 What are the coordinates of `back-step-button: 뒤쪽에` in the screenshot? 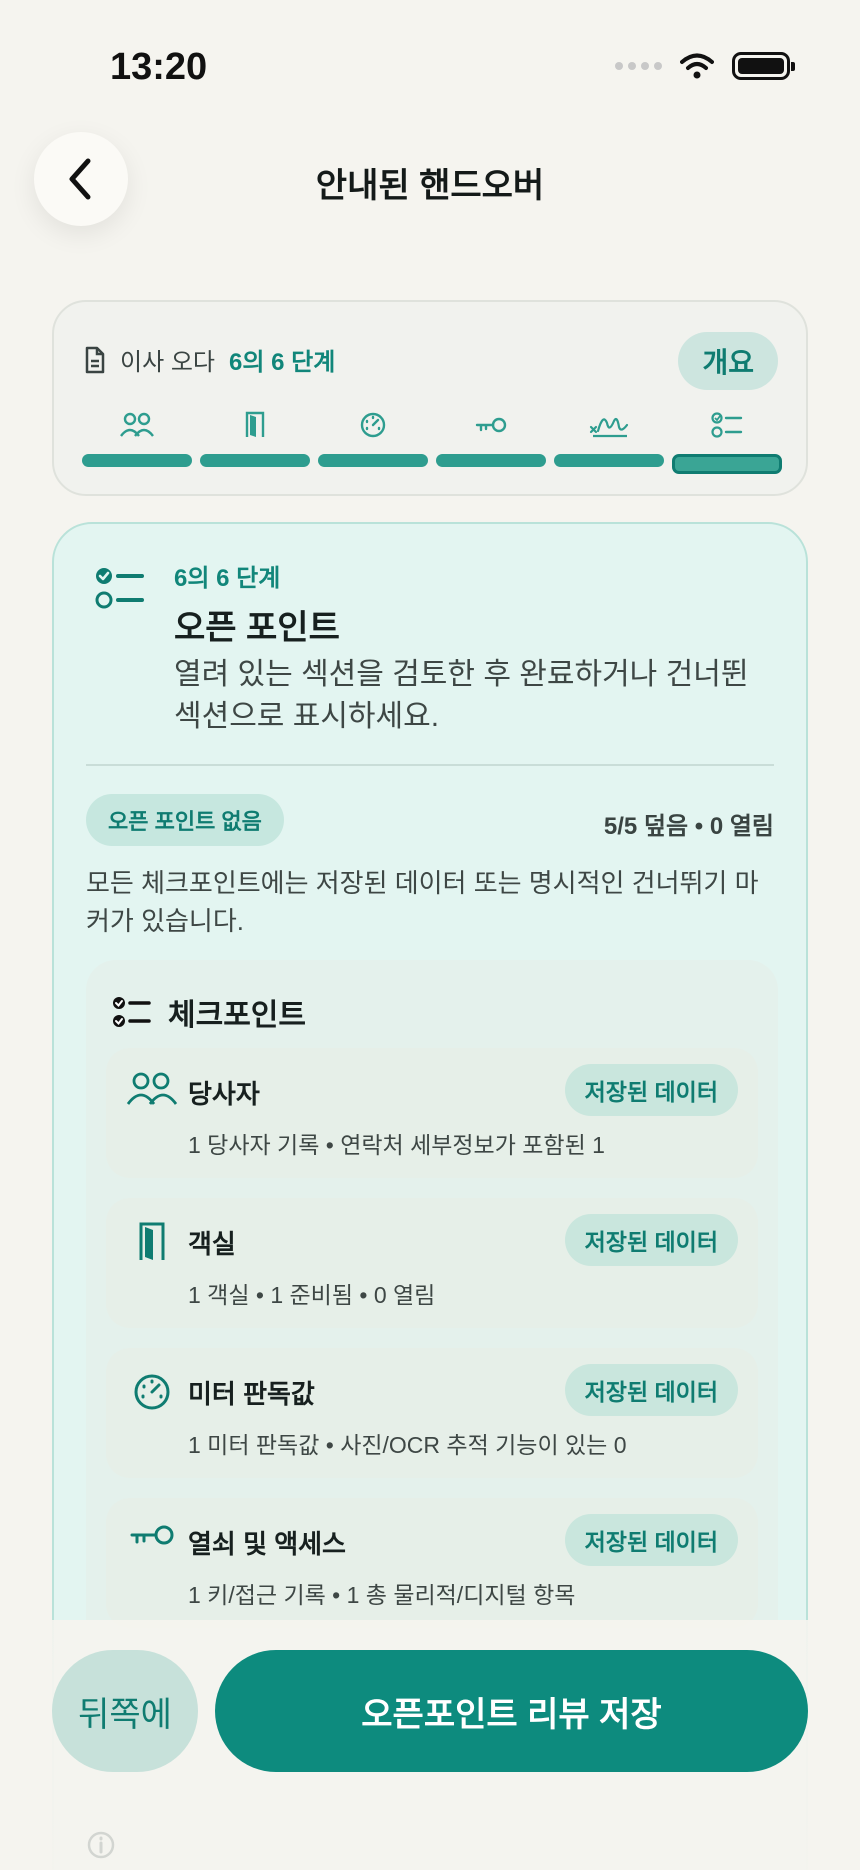 It's located at (125, 1711).